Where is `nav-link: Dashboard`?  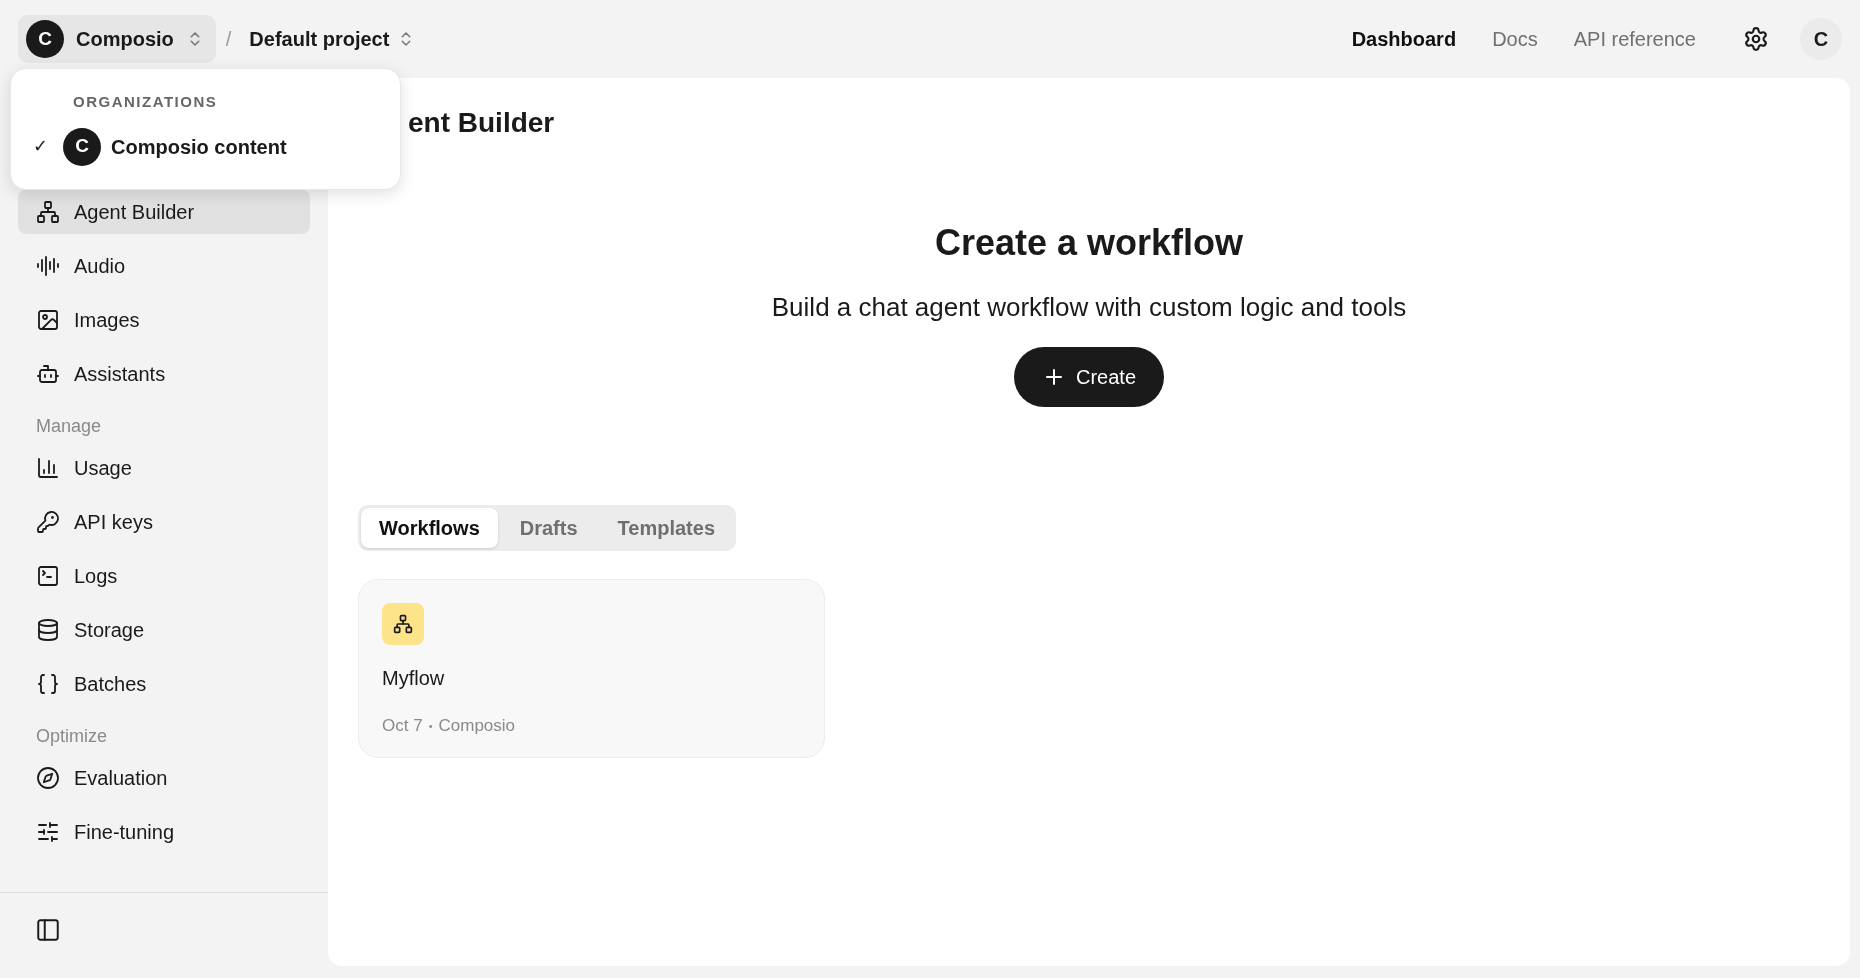 nav-link: Dashboard is located at coordinates (1404, 39).